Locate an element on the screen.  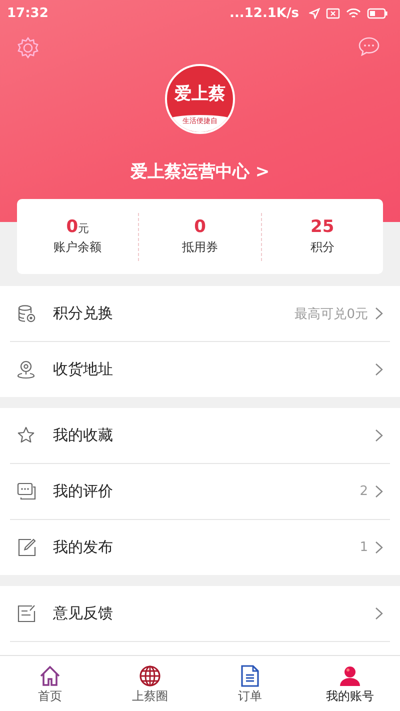
tab-item: 订单 is located at coordinates (250, 683).